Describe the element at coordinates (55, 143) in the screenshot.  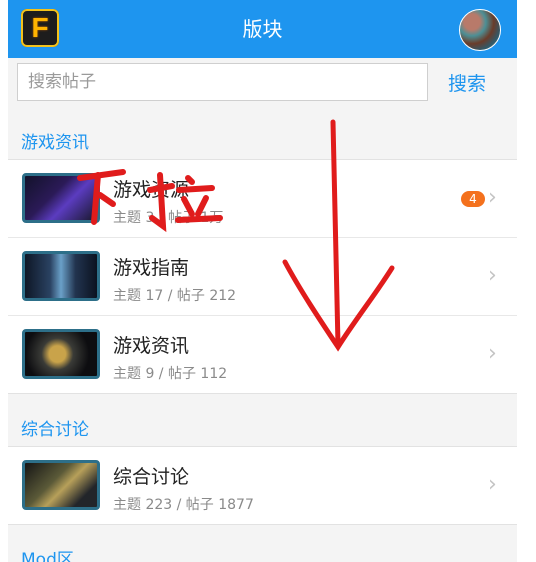
I see `section-title-games: 游戏资讯` at that location.